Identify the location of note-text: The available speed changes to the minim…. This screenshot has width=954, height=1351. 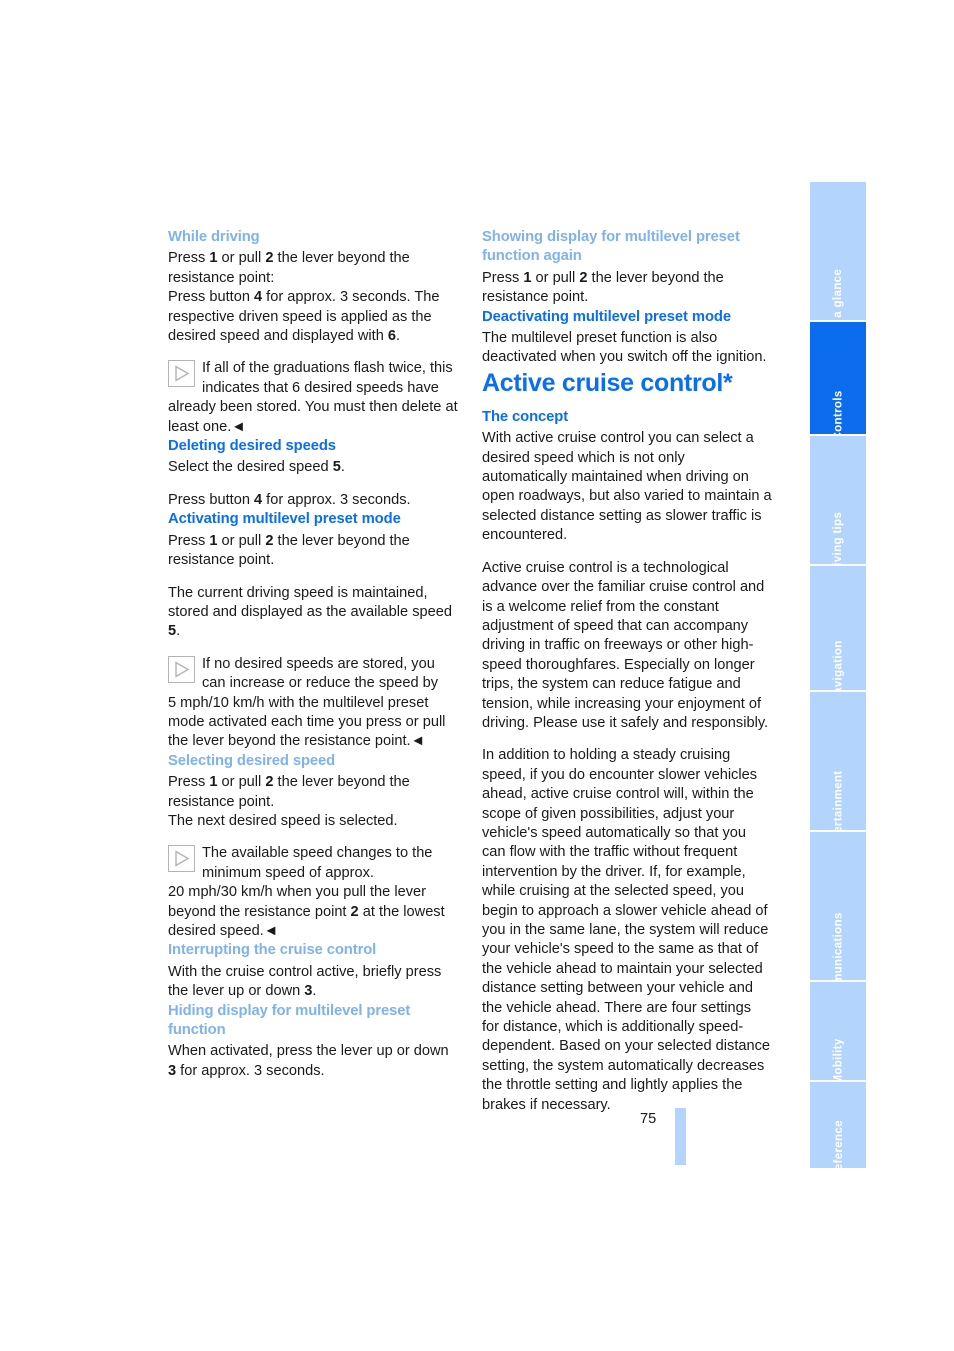
(306, 892).